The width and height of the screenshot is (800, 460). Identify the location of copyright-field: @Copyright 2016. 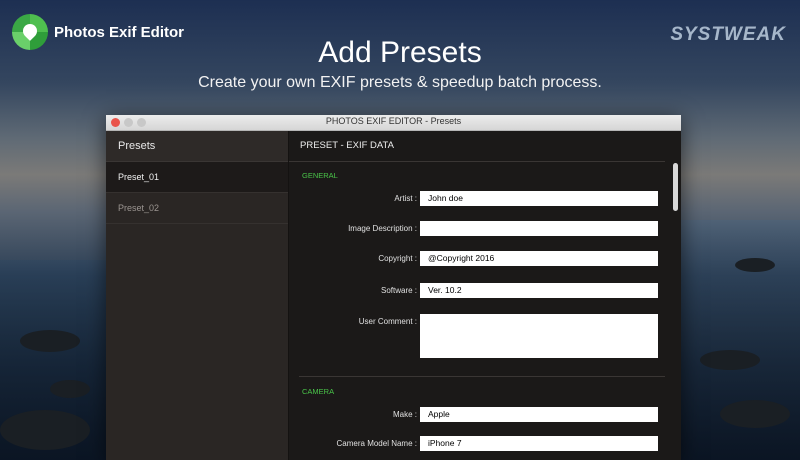
(539, 258).